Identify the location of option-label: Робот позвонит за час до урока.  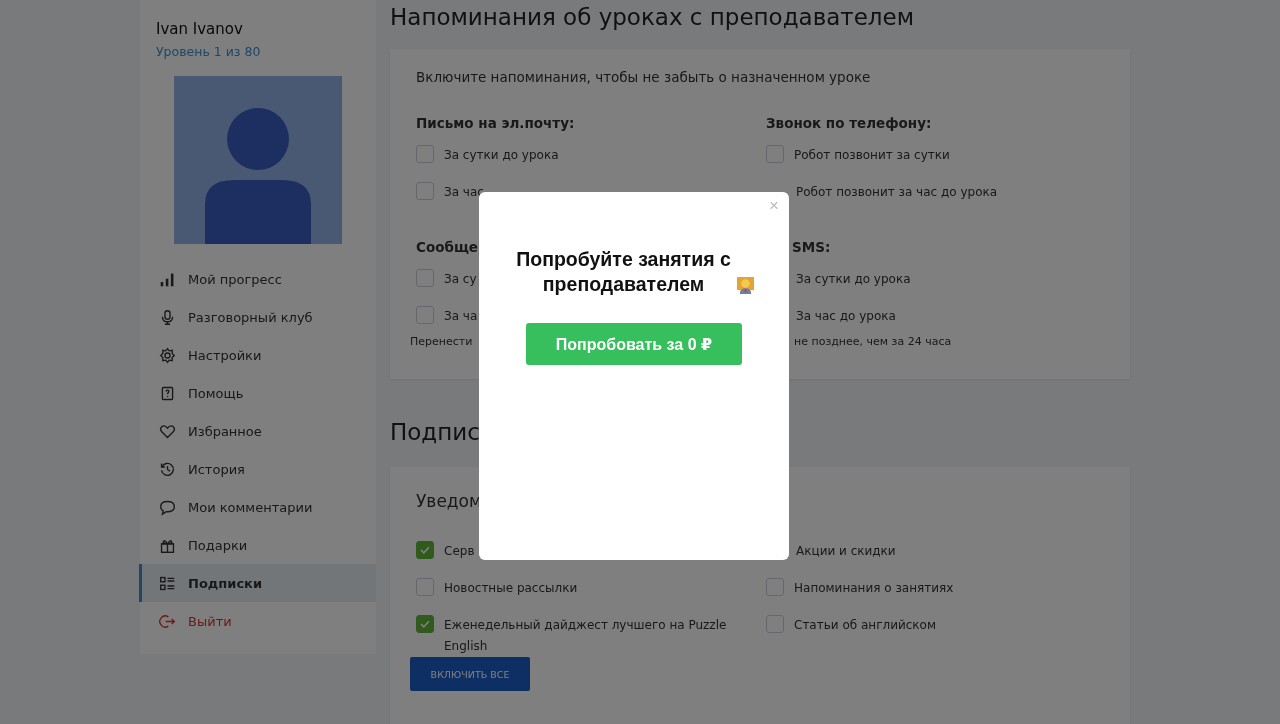
(897, 192).